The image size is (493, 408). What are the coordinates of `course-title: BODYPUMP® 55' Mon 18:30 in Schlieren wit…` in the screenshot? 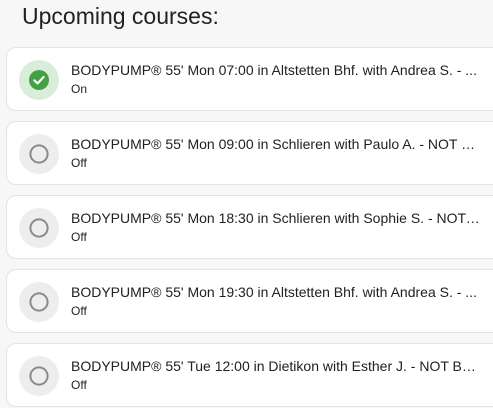 It's located at (276, 218).